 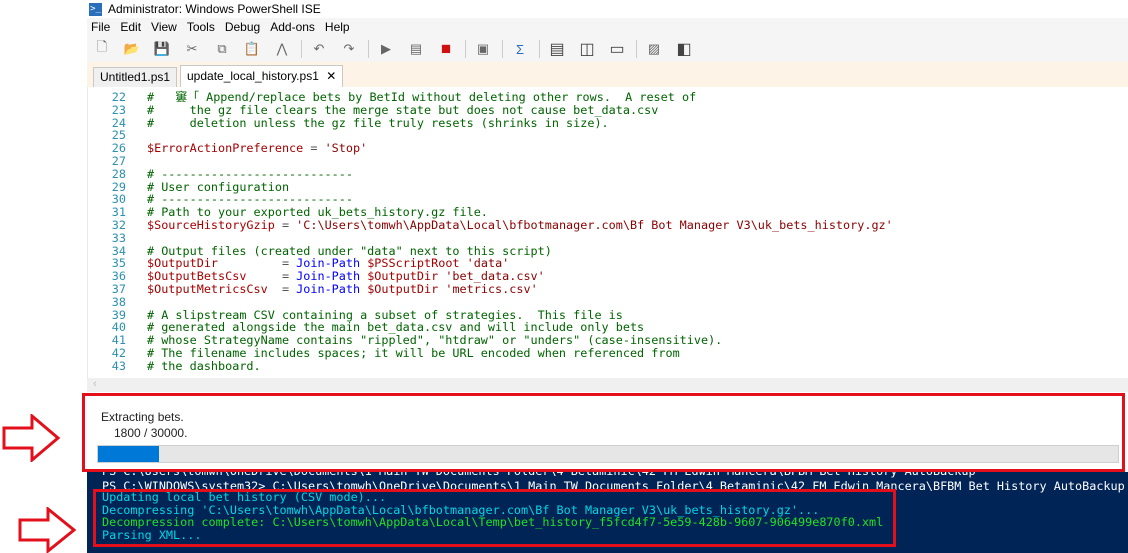 I want to click on powershell-logo-icon: >_, so click(x=95, y=9).